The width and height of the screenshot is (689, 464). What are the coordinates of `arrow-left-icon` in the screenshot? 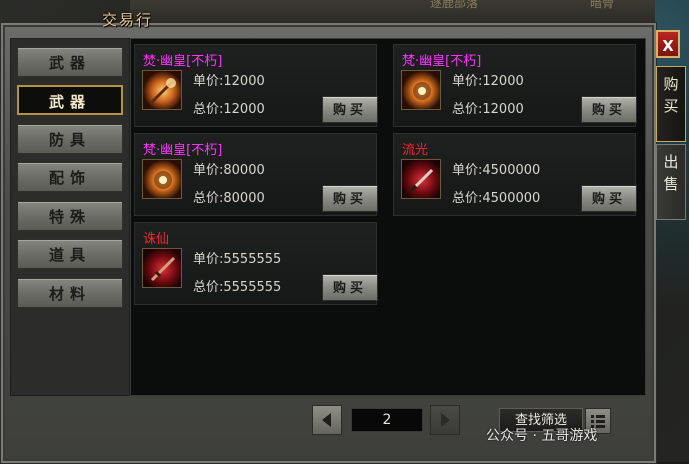 It's located at (326, 420).